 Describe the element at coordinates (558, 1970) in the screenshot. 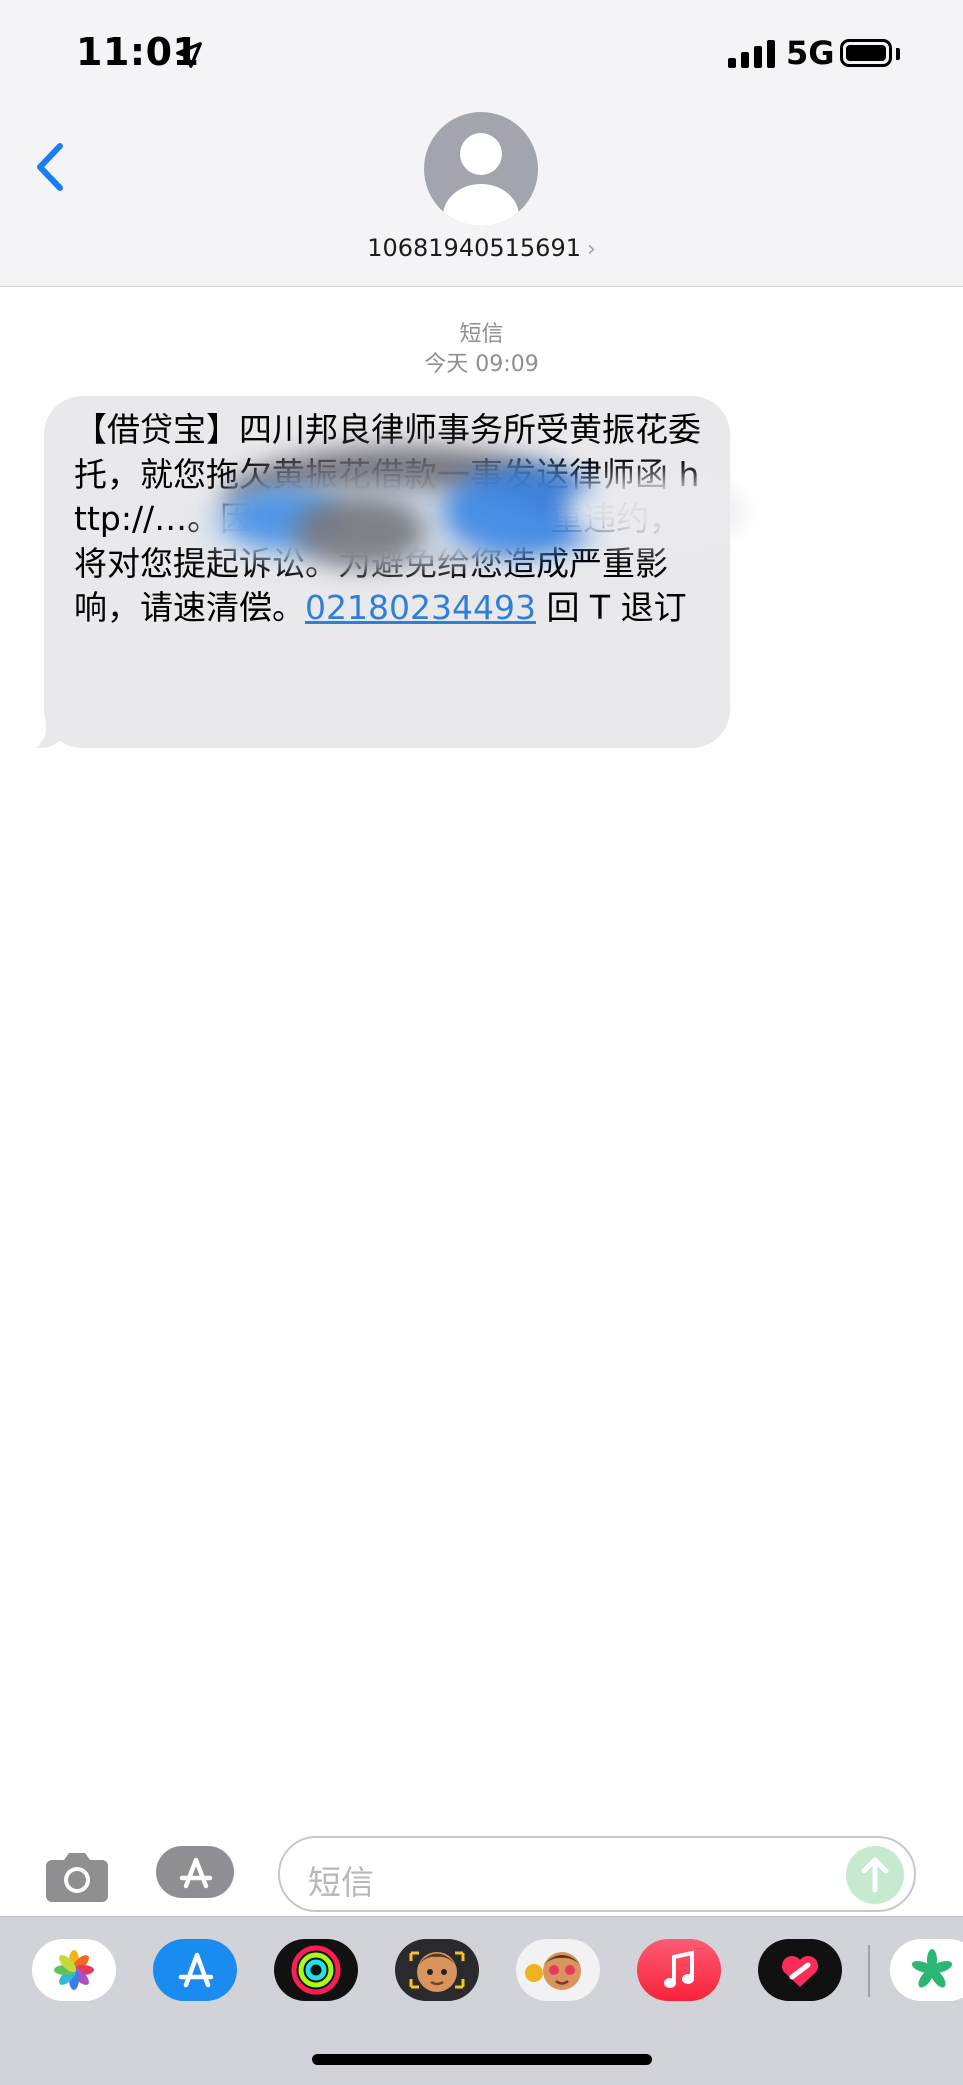

I see `animoji-app-icon` at that location.